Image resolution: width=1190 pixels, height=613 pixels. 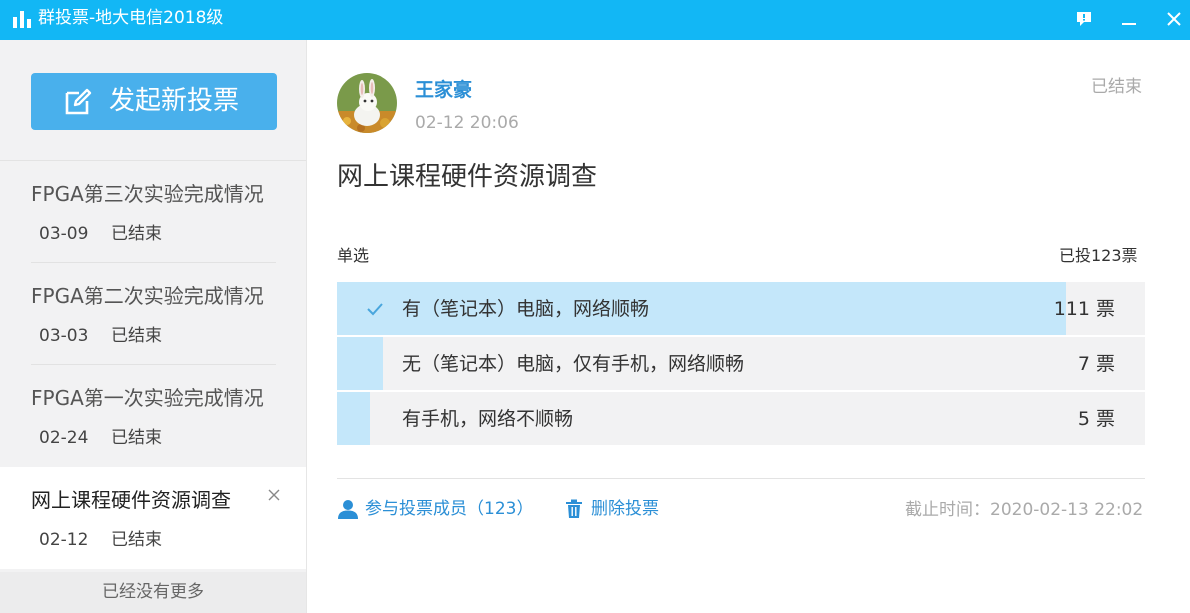 I want to click on option-label: 无（笔记本）电脑，仅有手机，网络顺畅, so click(x=573, y=364).